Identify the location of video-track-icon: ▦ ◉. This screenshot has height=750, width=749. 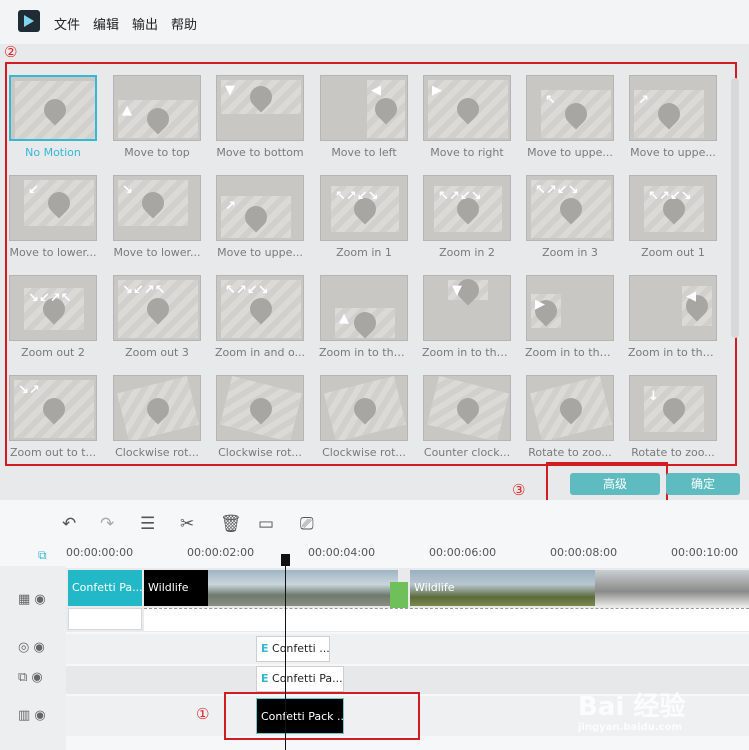
(32, 599).